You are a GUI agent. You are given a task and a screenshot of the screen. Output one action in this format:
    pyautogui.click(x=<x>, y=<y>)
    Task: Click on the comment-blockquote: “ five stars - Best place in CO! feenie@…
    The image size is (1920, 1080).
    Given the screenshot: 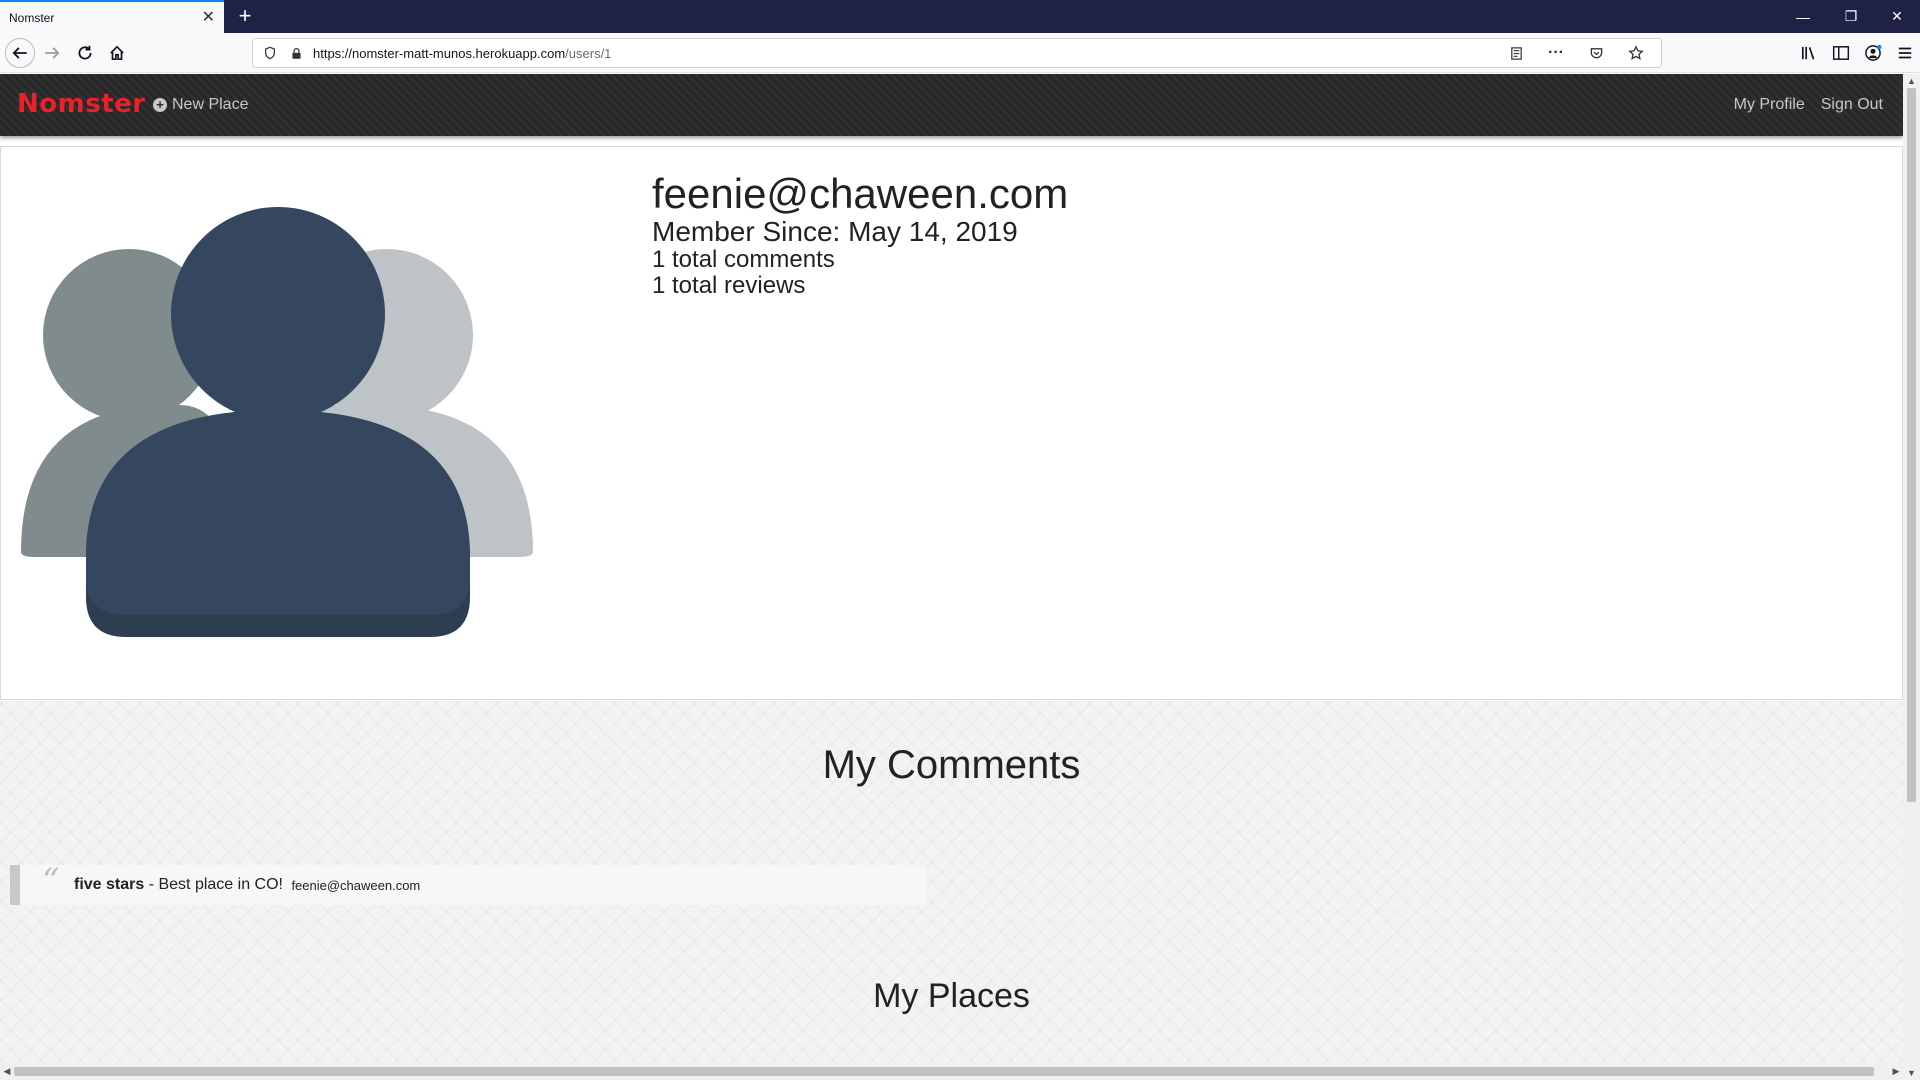 What is the action you would take?
    pyautogui.click(x=468, y=883)
    